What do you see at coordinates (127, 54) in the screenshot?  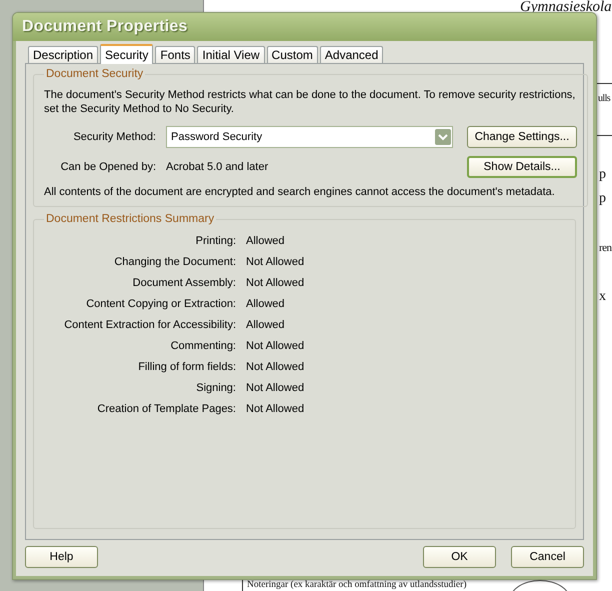 I see `tab: Security` at bounding box center [127, 54].